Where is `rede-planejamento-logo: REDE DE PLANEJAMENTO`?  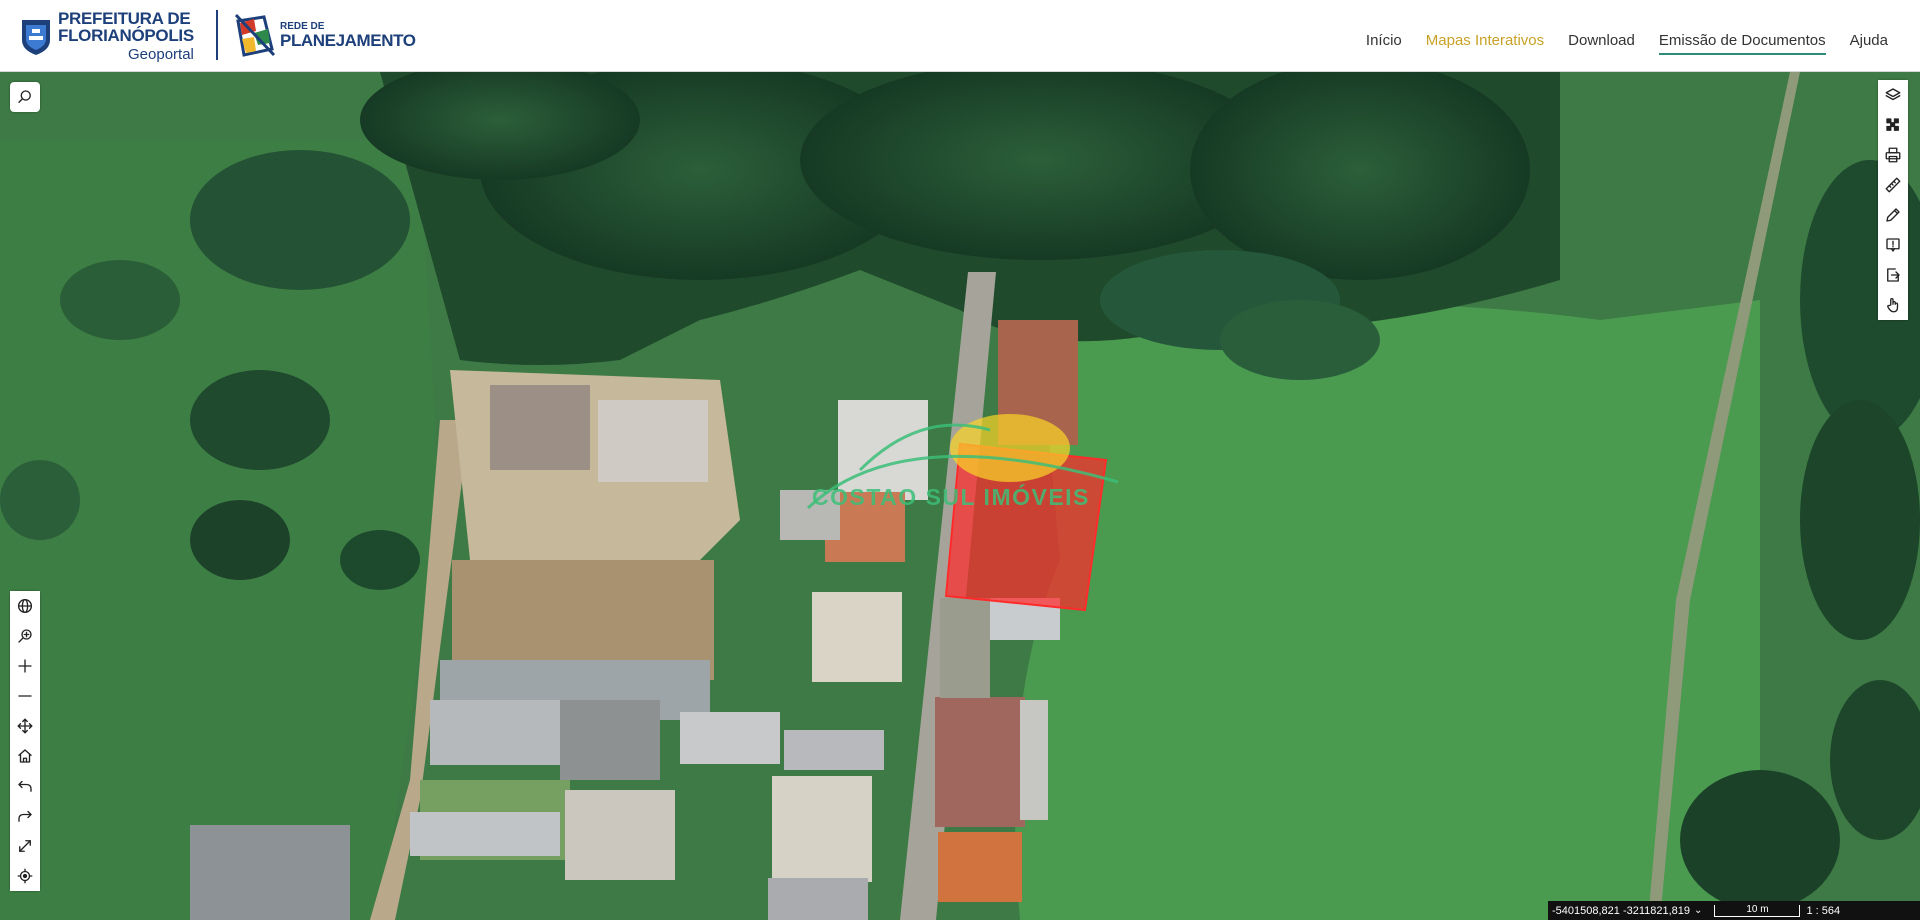
rede-planejamento-logo: REDE DE PLANEJAMENTO is located at coordinates (325, 35).